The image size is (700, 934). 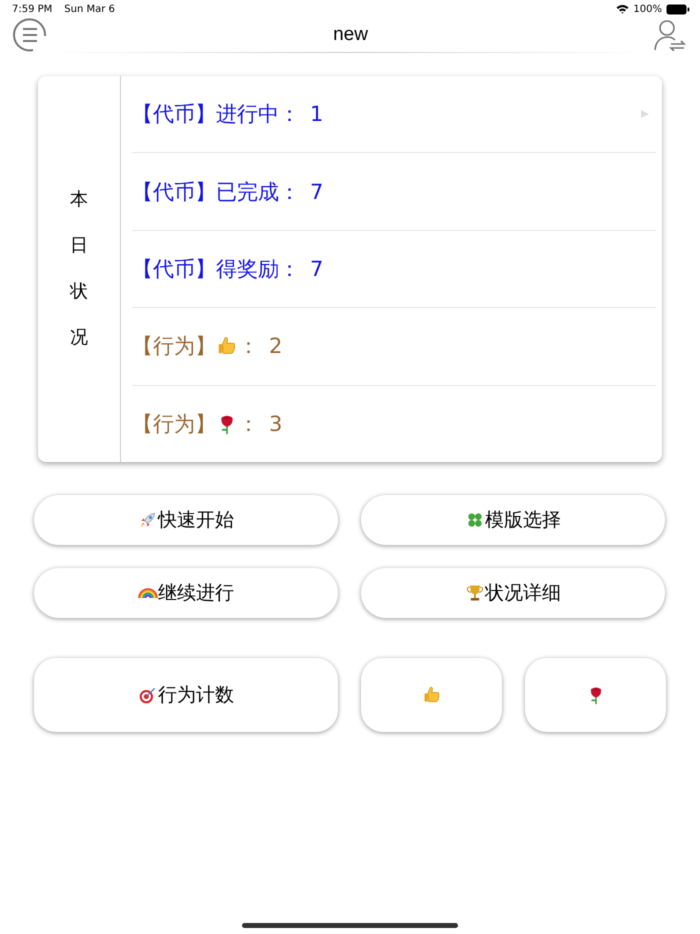 I want to click on status-time: 7:59 PM, so click(x=32, y=9).